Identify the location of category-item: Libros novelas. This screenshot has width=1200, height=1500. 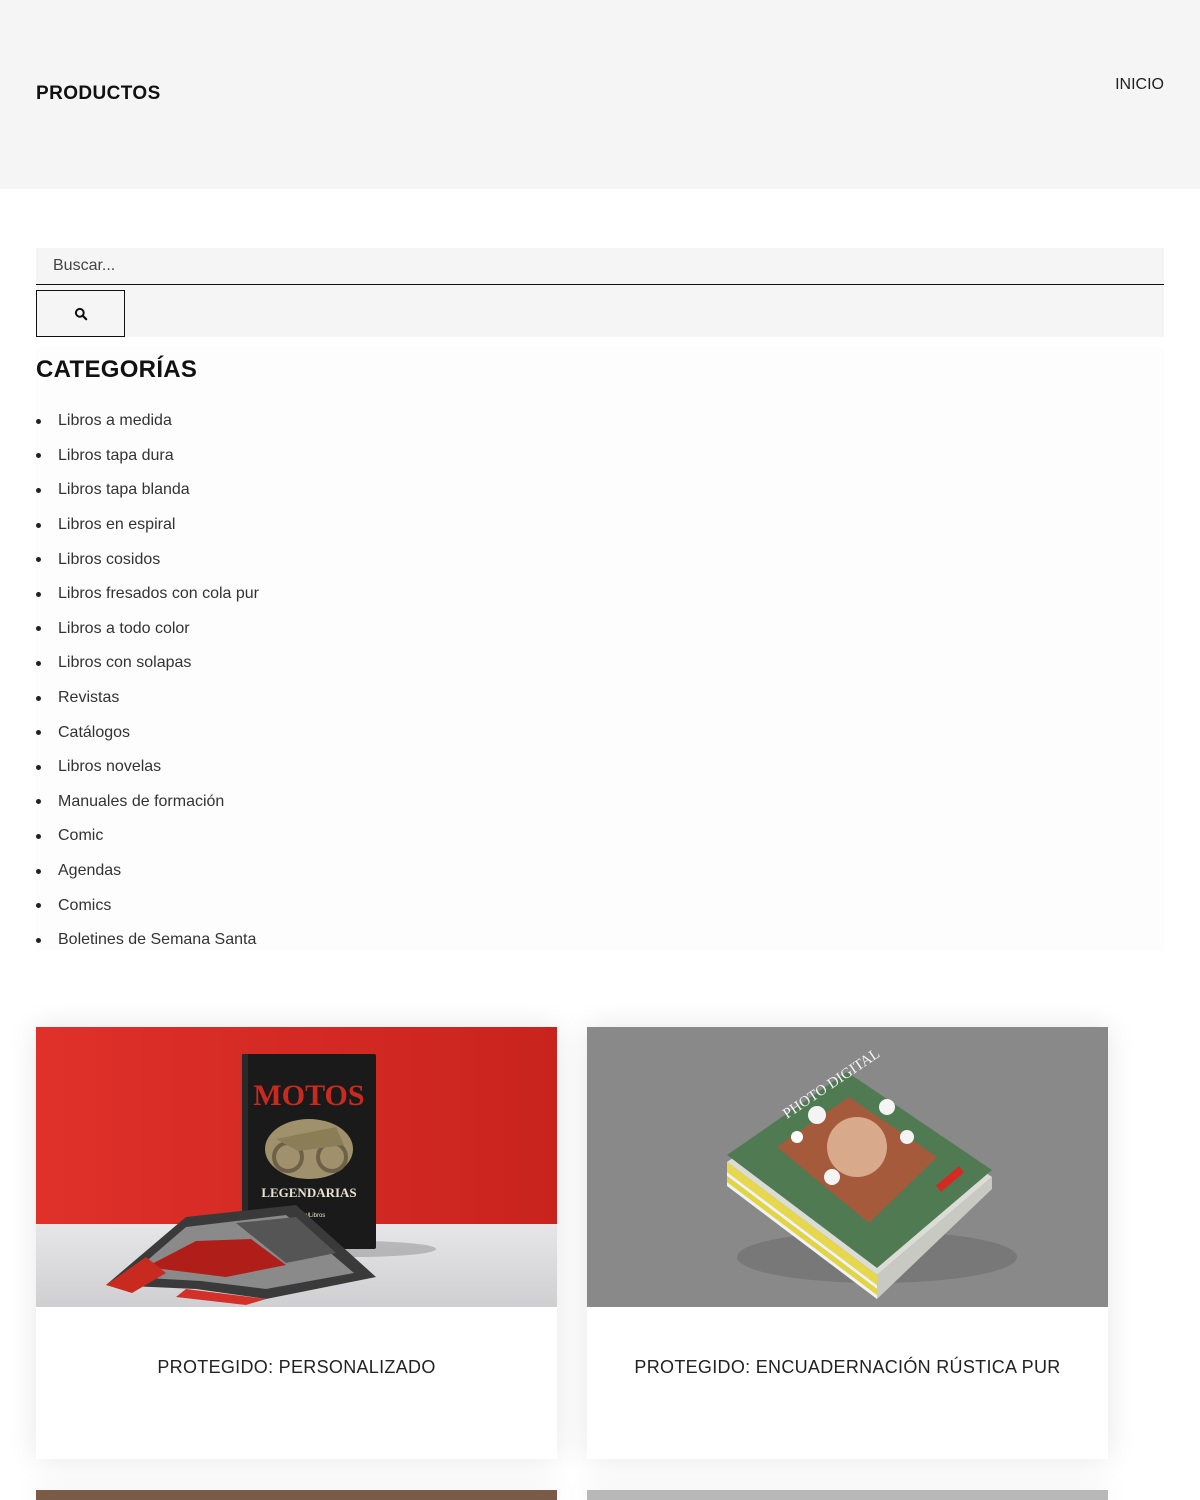
(147, 767).